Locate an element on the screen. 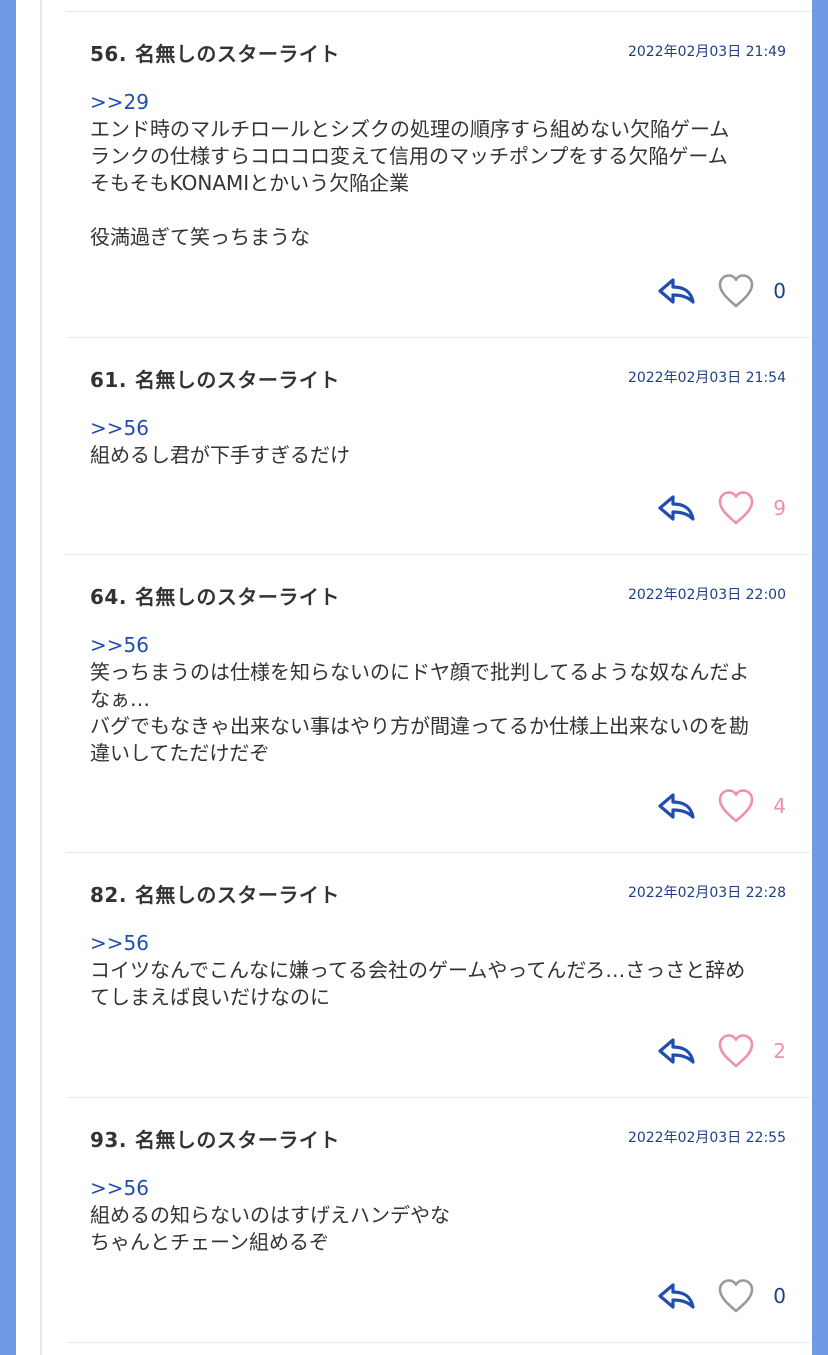 This screenshot has height=1355, width=828. post-number: 82. is located at coordinates (108, 895).